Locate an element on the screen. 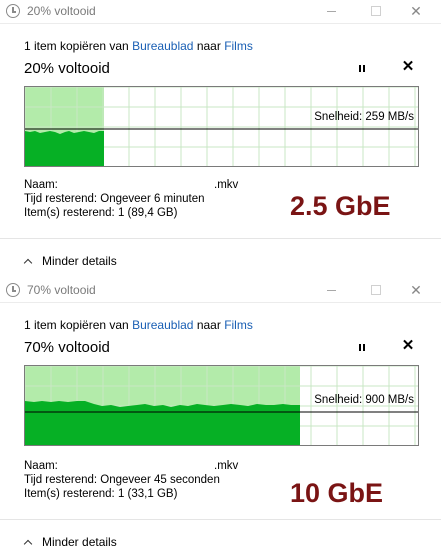 The height and width of the screenshot is (558, 441). speed-graph: Snelheid: 259 MB/s is located at coordinates (221, 126).